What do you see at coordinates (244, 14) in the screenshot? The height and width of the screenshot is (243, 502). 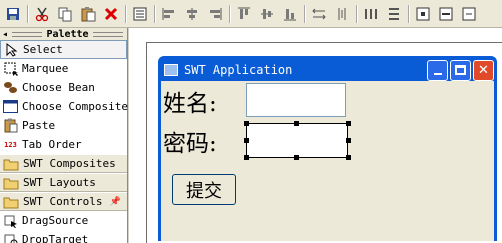 I see `align-top-icon` at bounding box center [244, 14].